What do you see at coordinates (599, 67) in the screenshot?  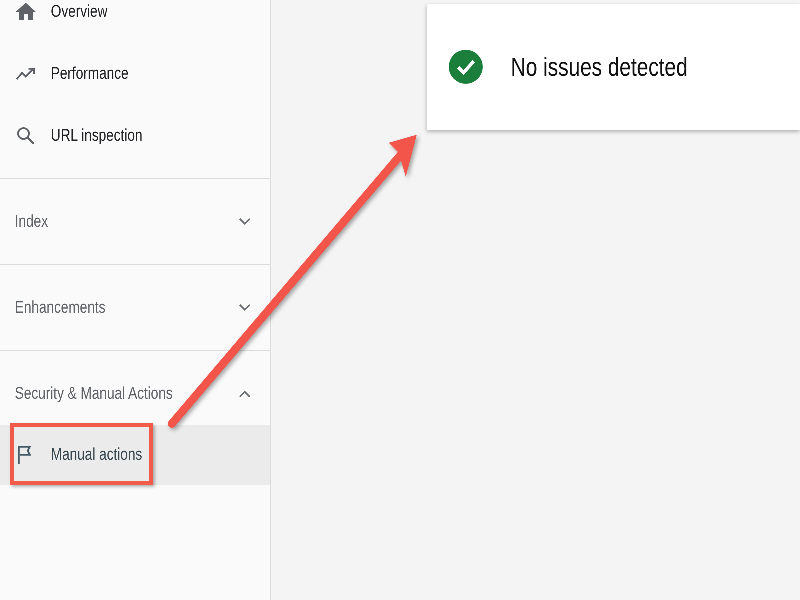 I see `status-message: No issues detected` at bounding box center [599, 67].